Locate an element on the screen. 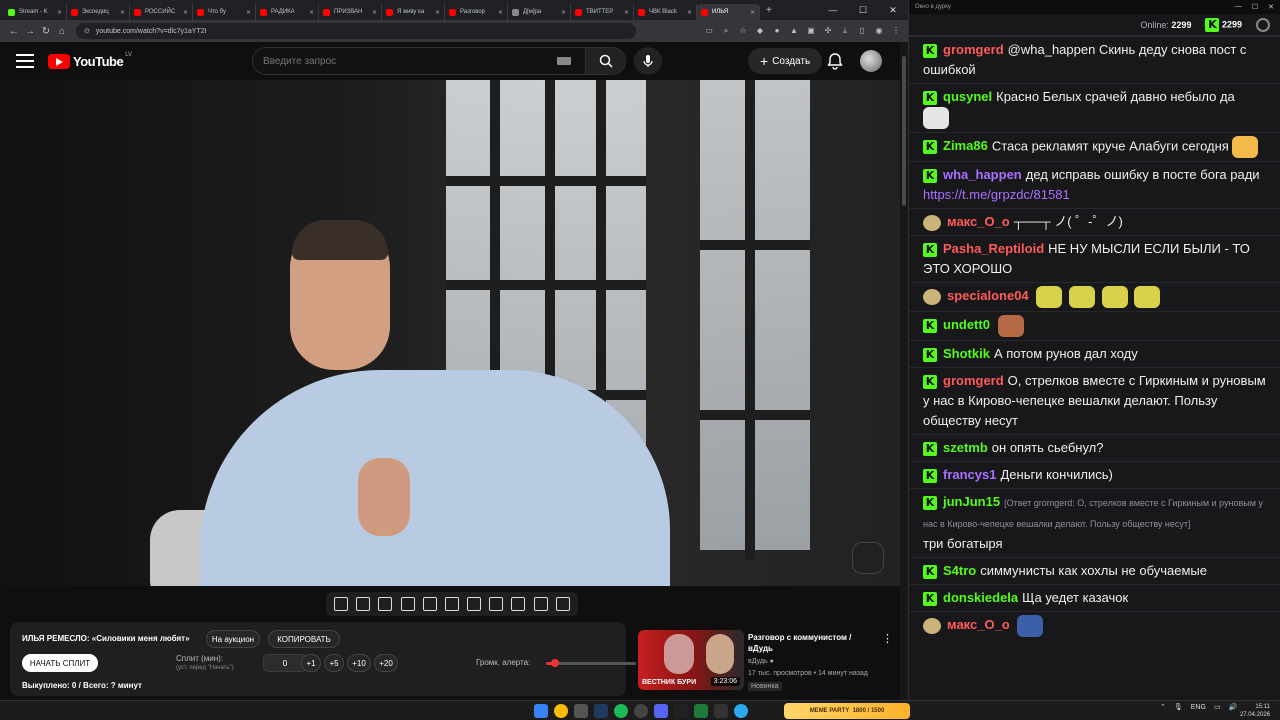 Image resolution: width=1280 pixels, height=720 pixels. download-icon: ⤓ is located at coordinates (845, 31).